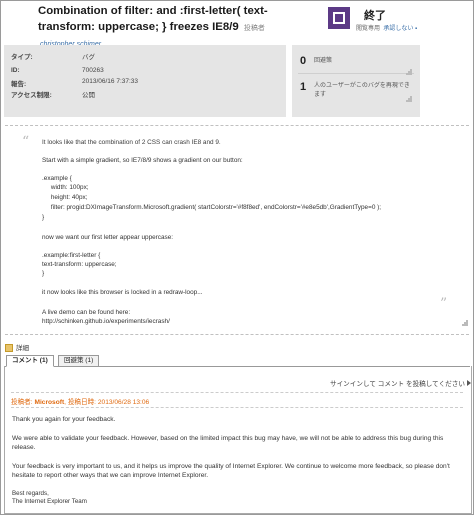  I want to click on close-quote-icon: ”, so click(444, 304).